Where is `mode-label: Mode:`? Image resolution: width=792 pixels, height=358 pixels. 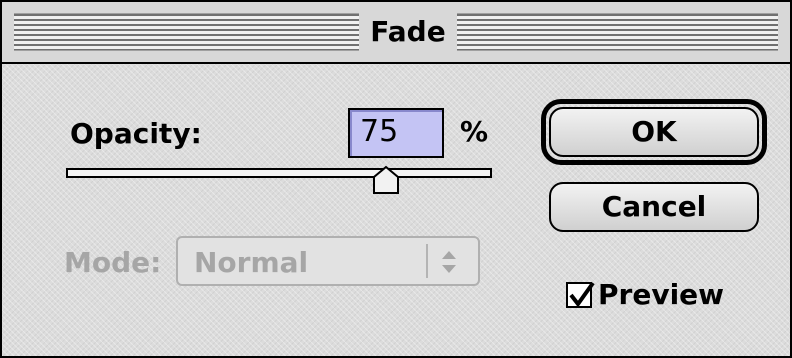 mode-label: Mode: is located at coordinates (113, 262).